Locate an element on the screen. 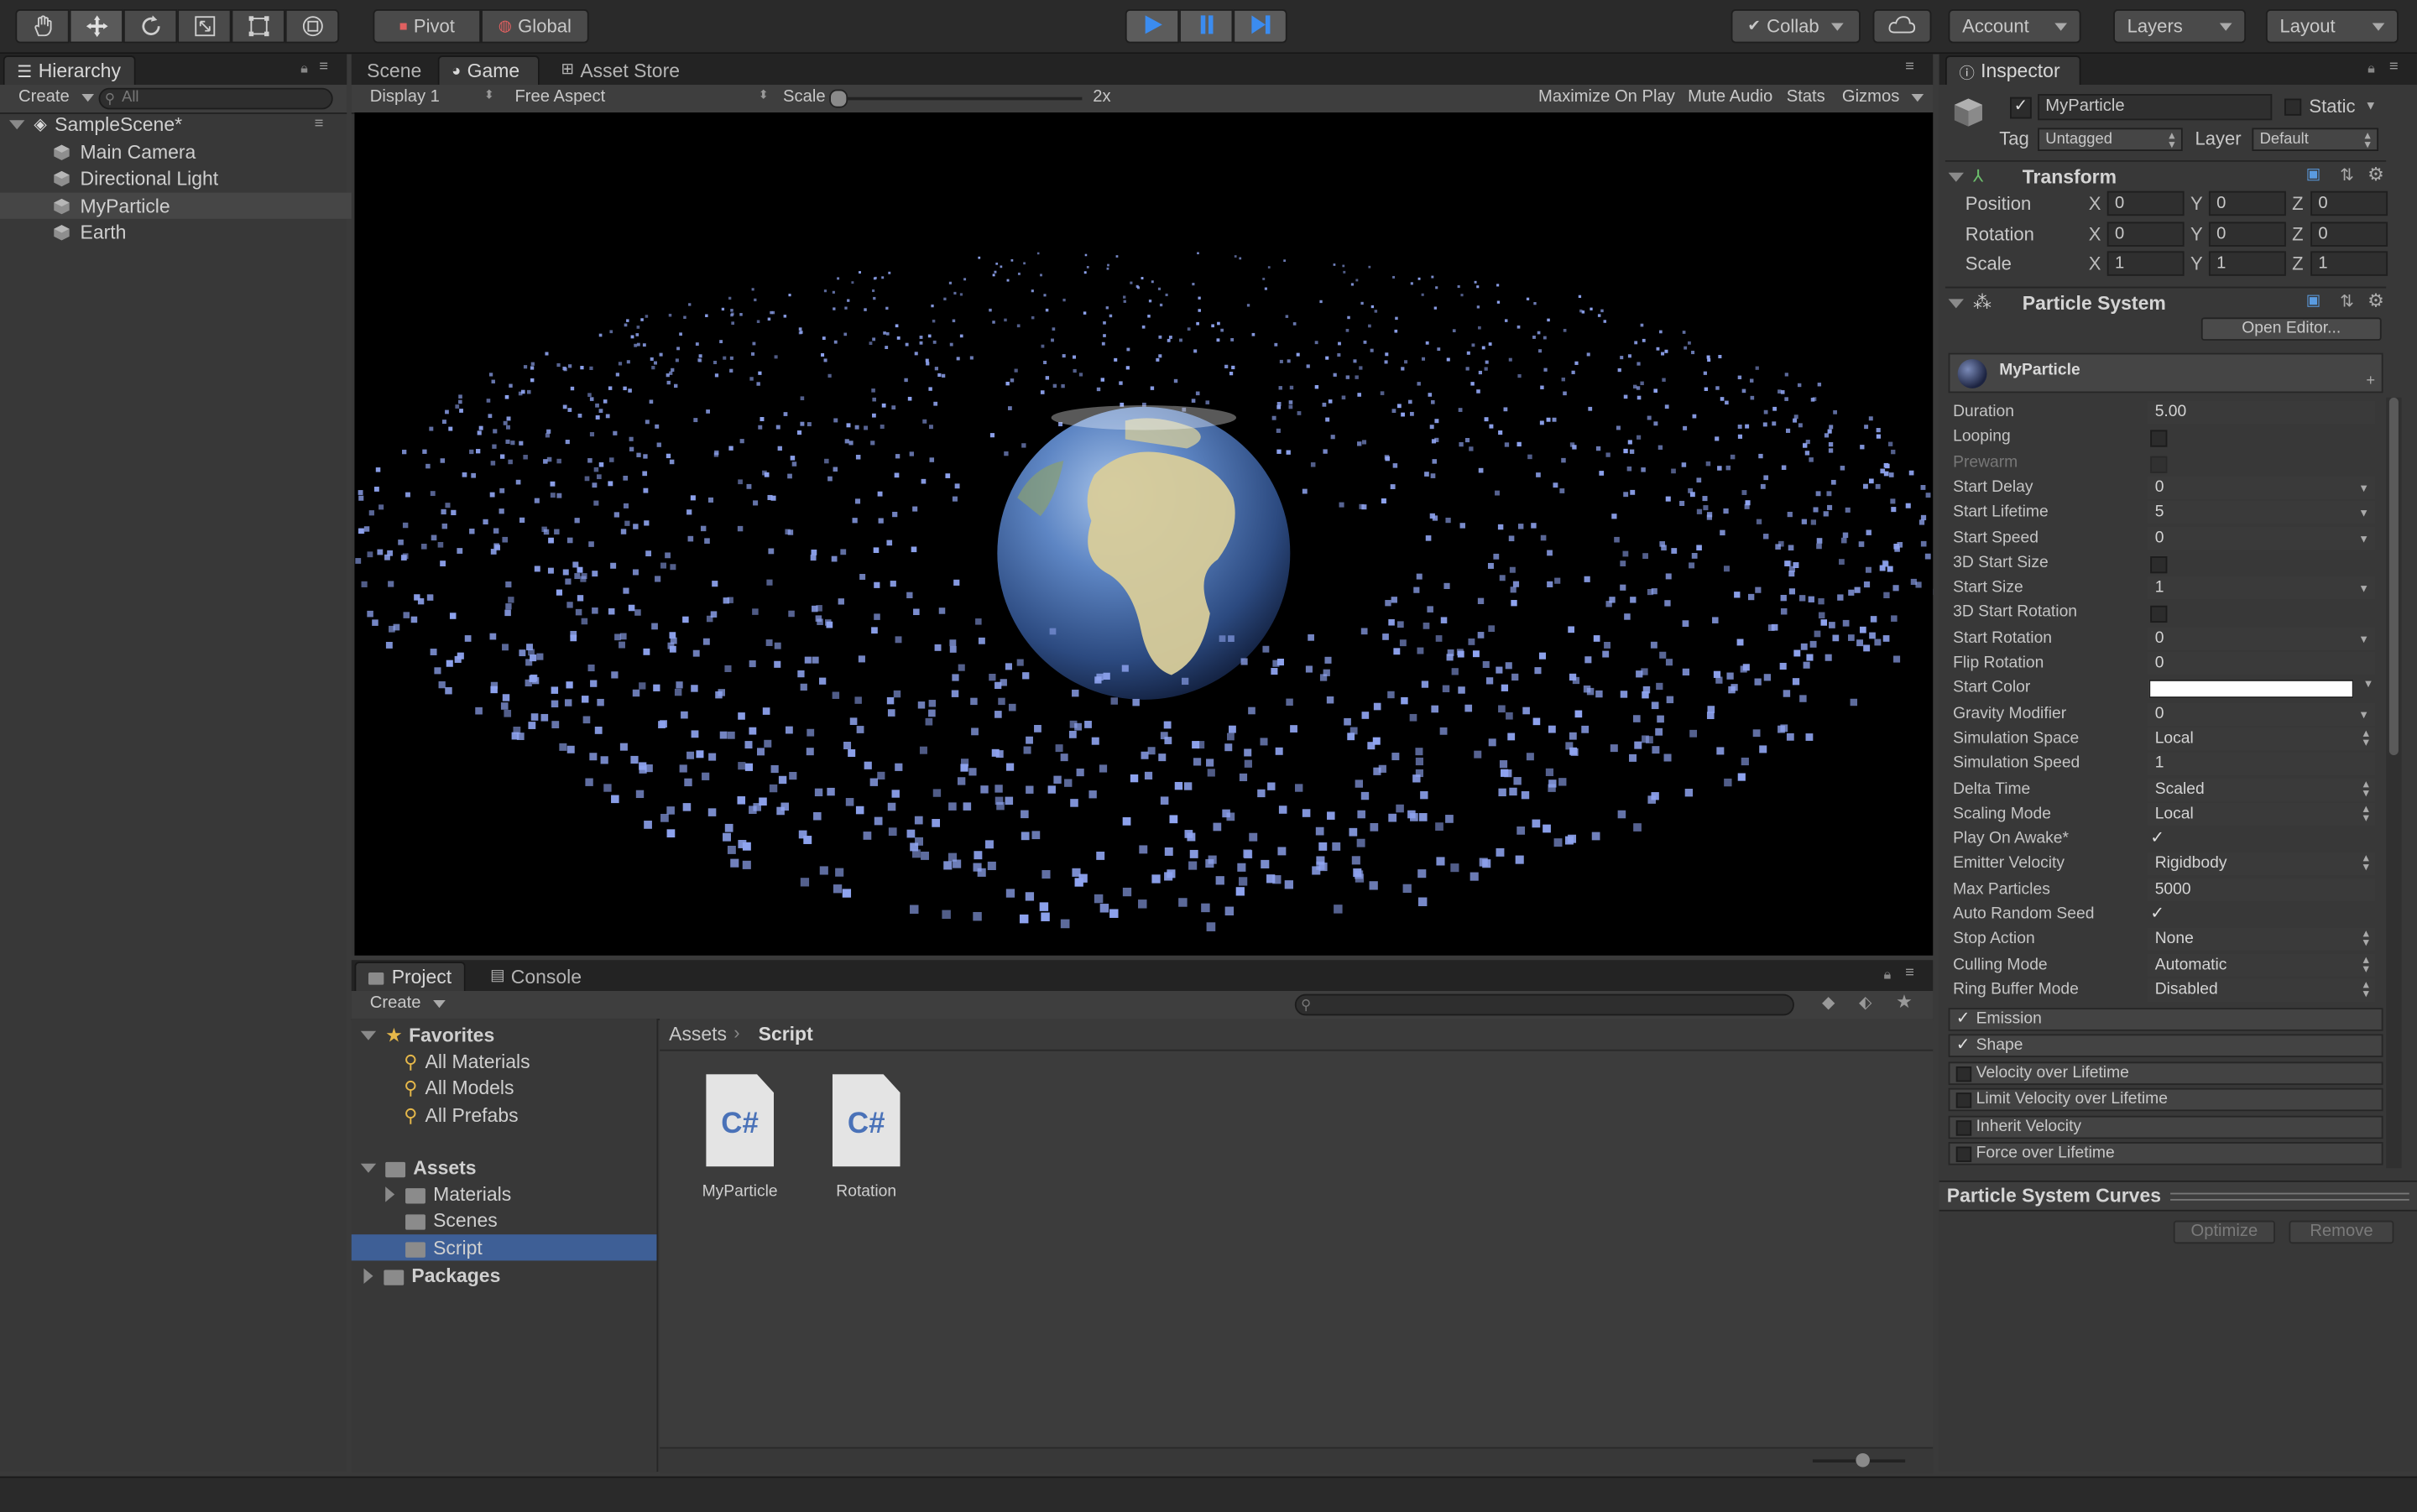 This screenshot has width=2417, height=1512. asset-folder-row: Scenes is located at coordinates (504, 1220).